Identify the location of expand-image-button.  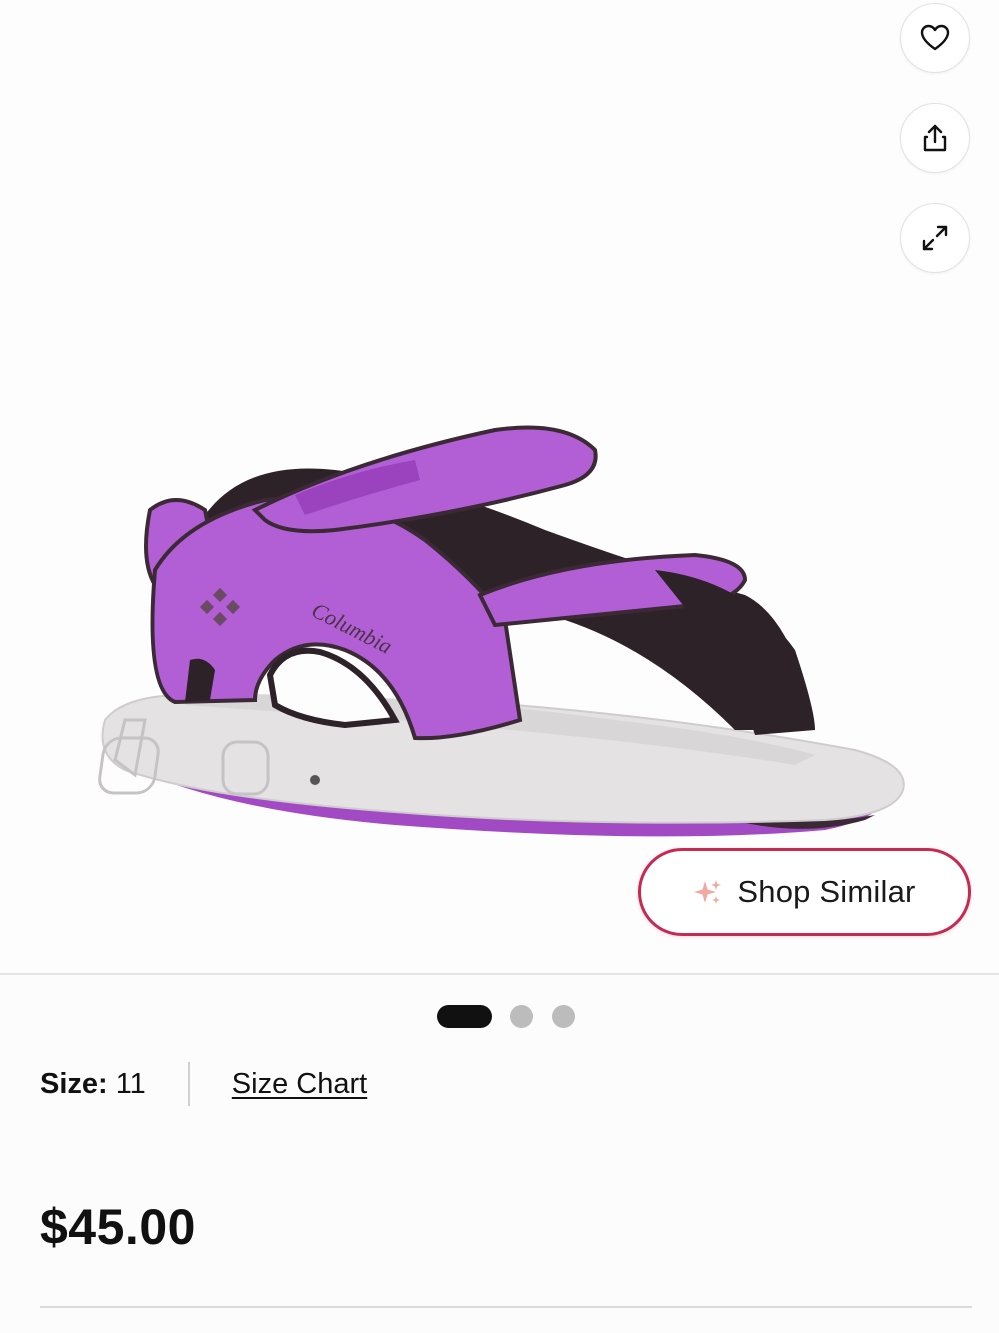
(935, 238).